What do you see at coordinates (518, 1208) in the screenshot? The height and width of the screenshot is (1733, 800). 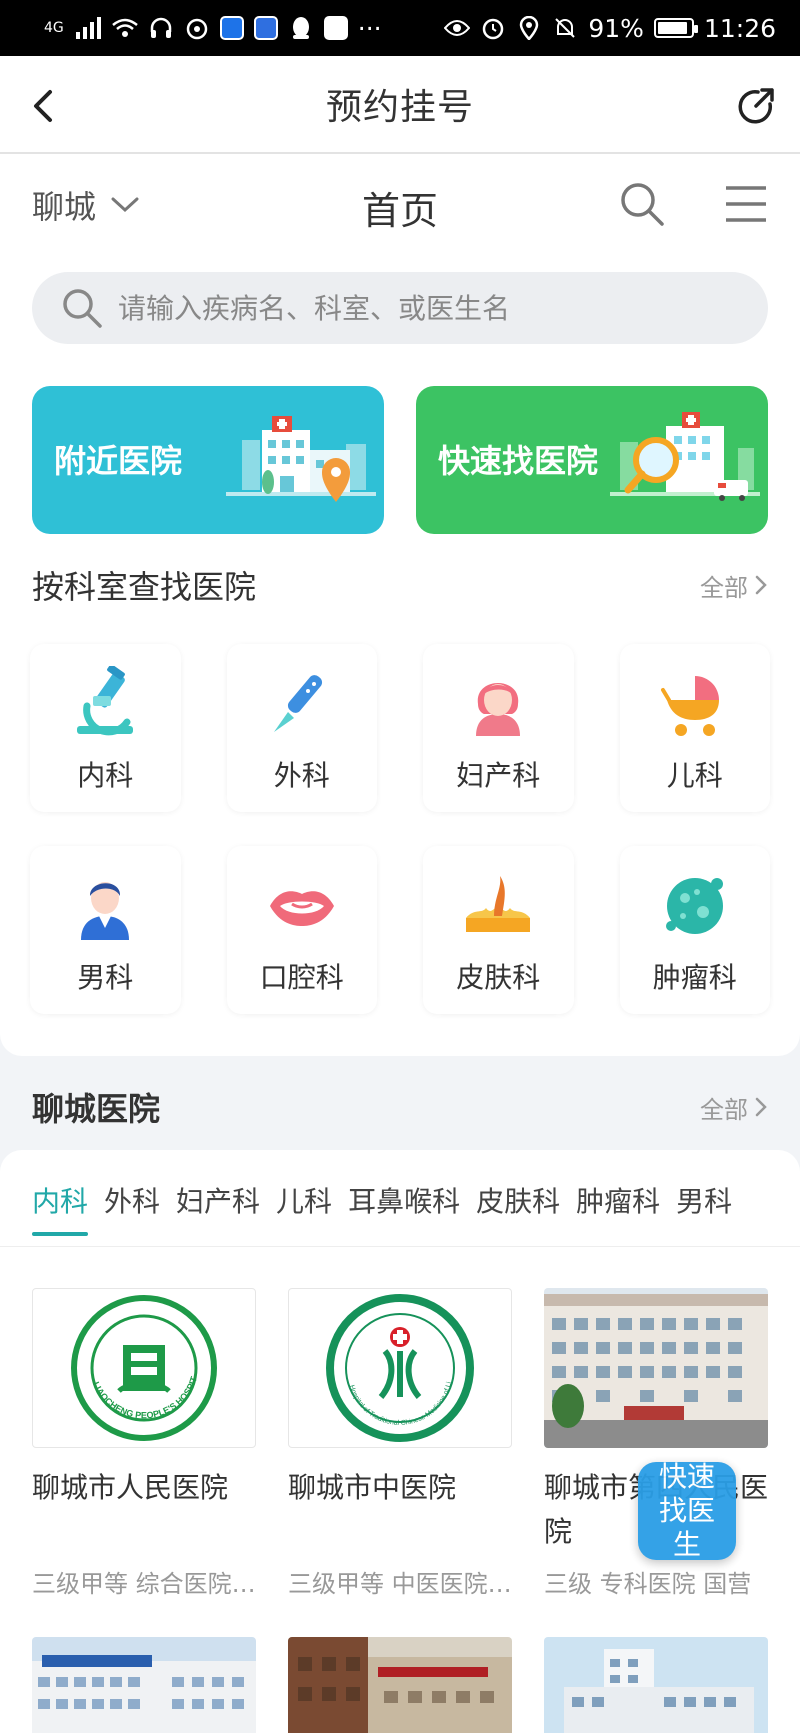 I see `tab-dermatology: 皮肤科` at bounding box center [518, 1208].